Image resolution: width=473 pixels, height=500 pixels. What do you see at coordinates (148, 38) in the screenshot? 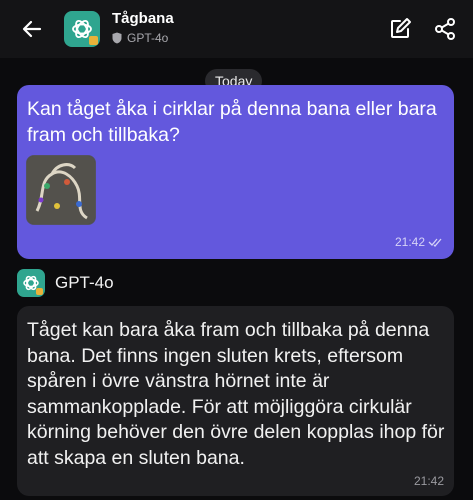
I see `model-name: GPT-4o` at bounding box center [148, 38].